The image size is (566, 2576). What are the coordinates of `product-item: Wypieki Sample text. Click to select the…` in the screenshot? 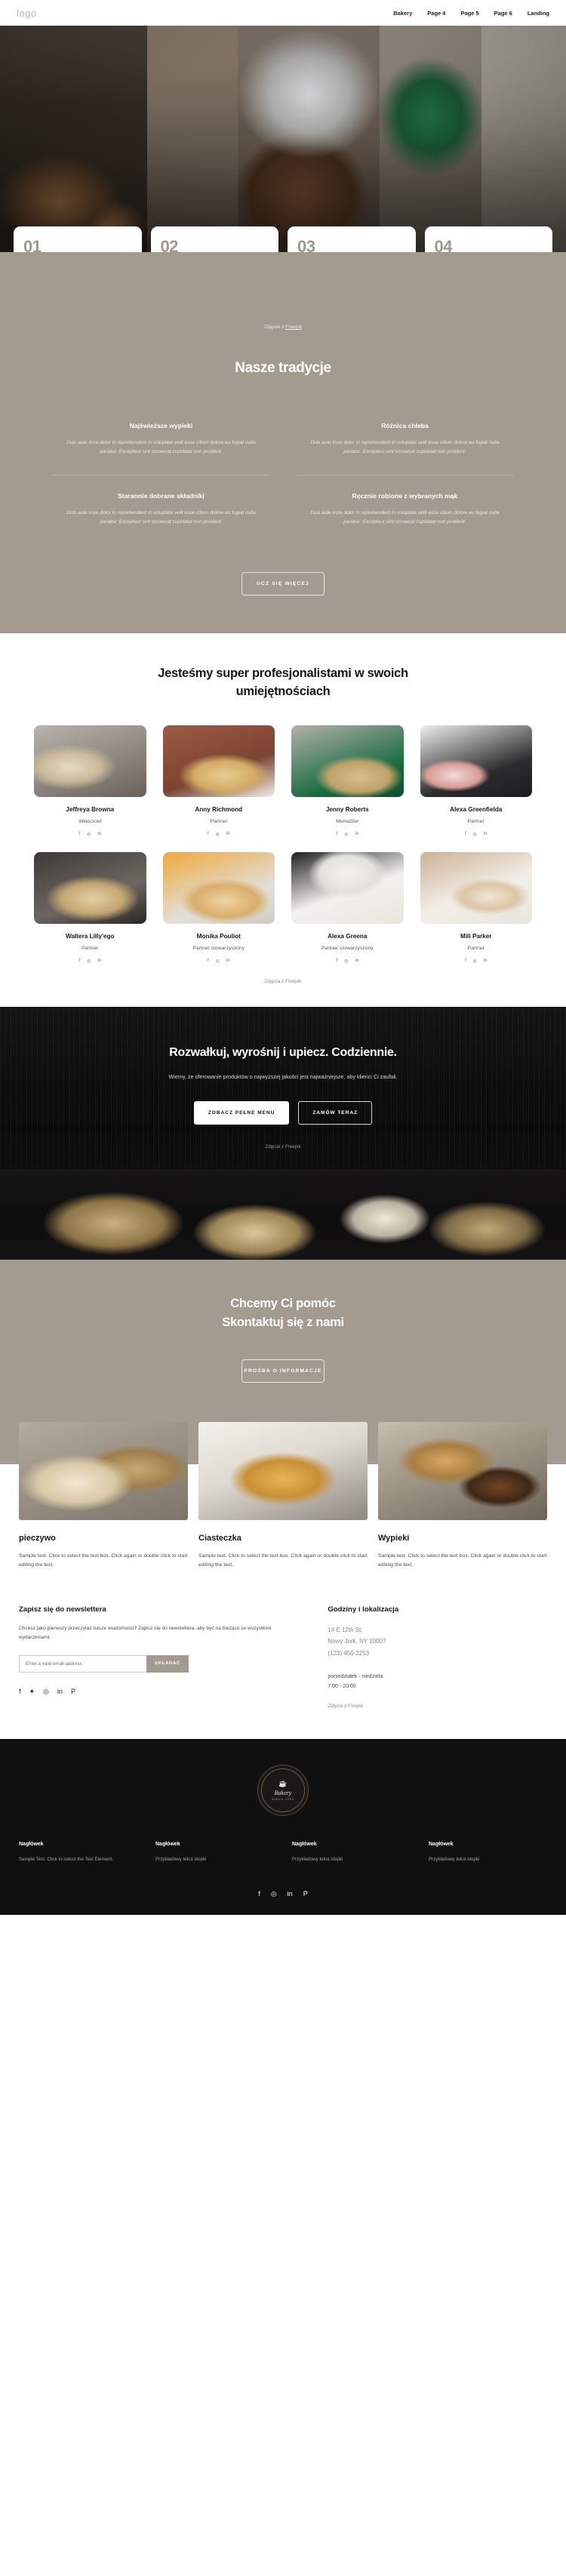 It's located at (463, 1496).